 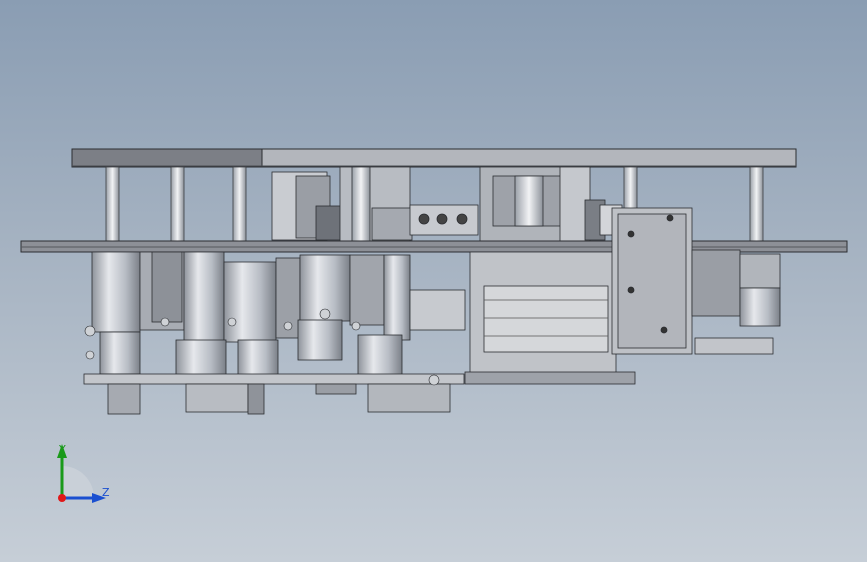 What do you see at coordinates (278, 316) in the screenshot?
I see `actuator-row` at bounding box center [278, 316].